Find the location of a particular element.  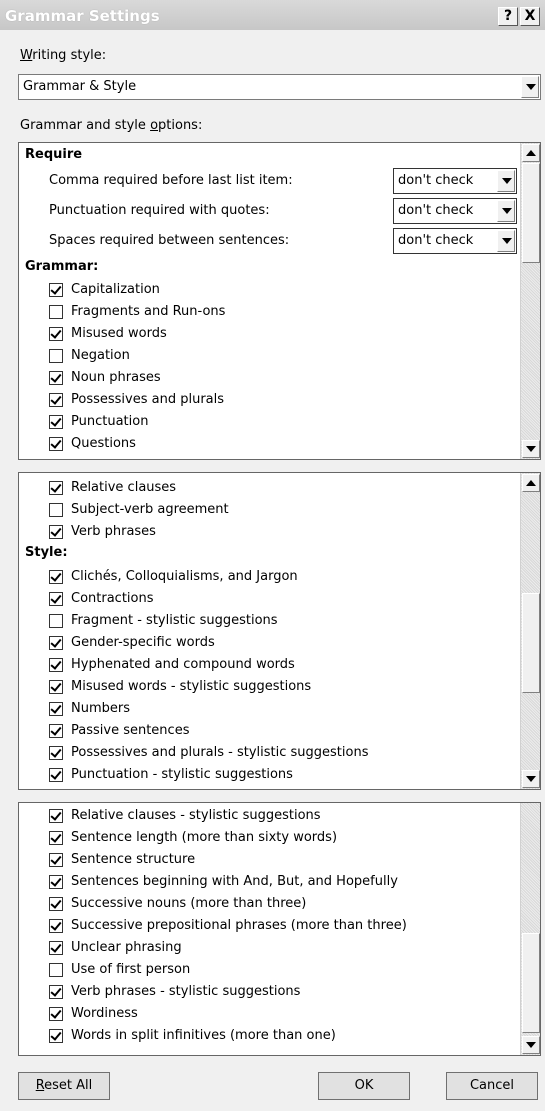

list-item-label: Fragment - stylistic suggestions is located at coordinates (174, 620).